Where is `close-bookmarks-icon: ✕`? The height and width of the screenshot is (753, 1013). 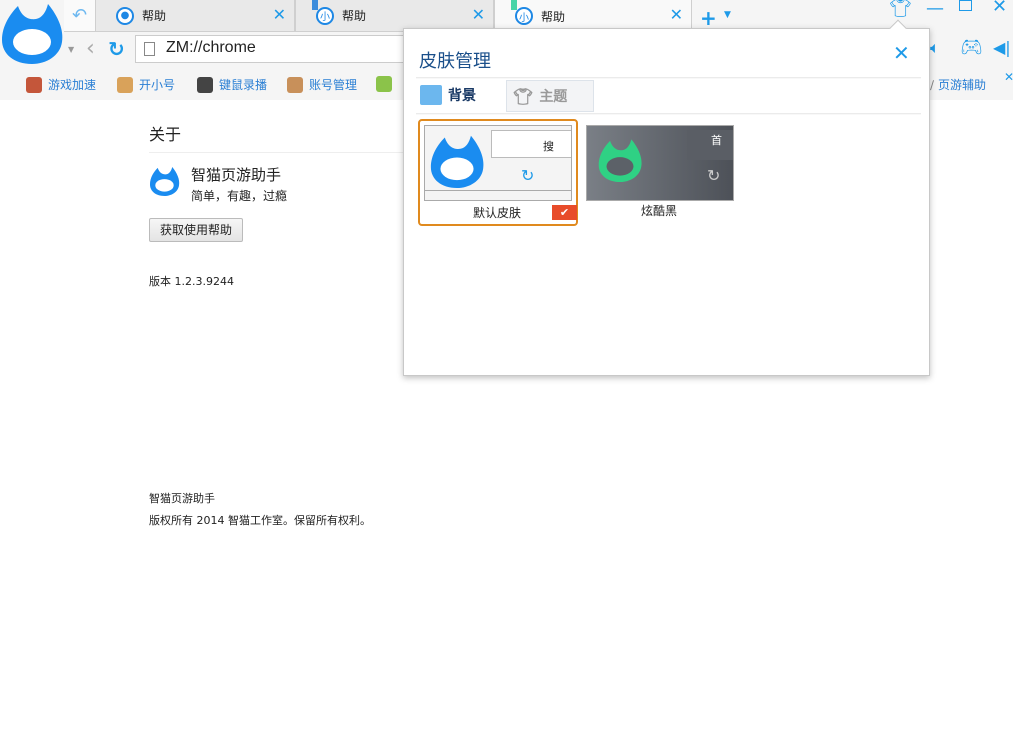
close-bookmarks-icon: ✕ is located at coordinates (1008, 77).